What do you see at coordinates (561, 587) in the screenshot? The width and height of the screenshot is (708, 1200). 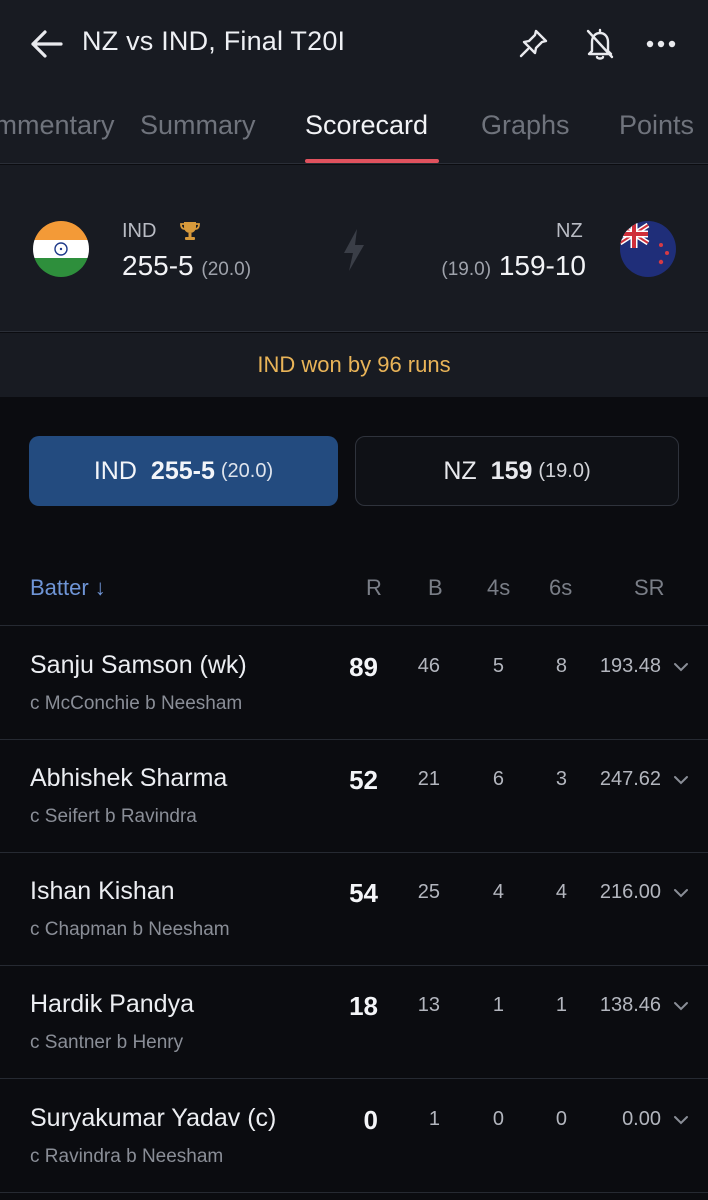 I see `col-header-sixes: 6s` at bounding box center [561, 587].